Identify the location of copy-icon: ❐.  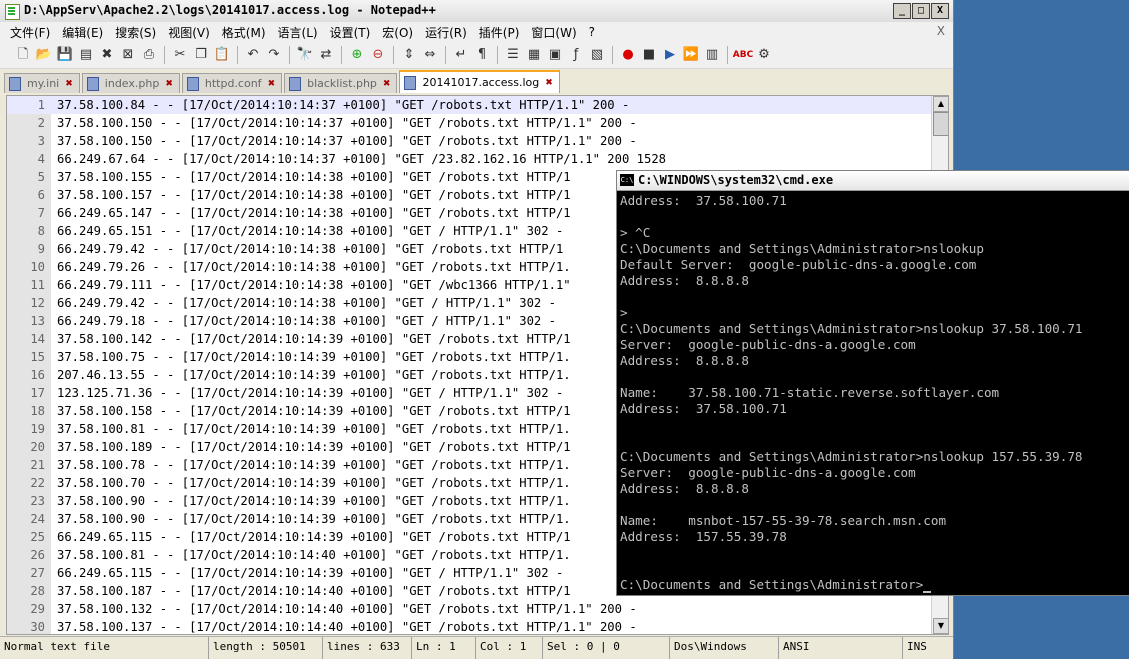
(201, 55).